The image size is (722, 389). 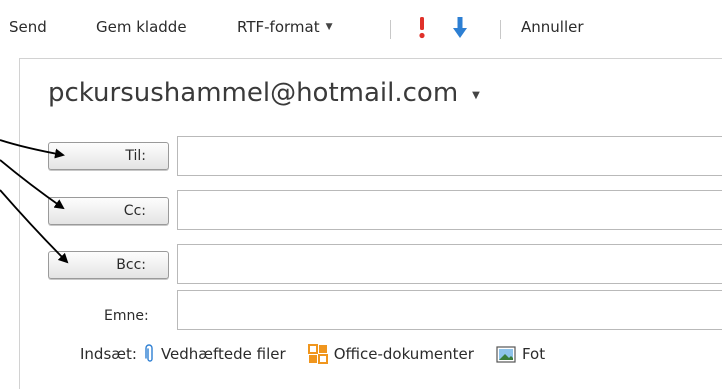 What do you see at coordinates (317, 354) in the screenshot?
I see `office-documents-icon` at bounding box center [317, 354].